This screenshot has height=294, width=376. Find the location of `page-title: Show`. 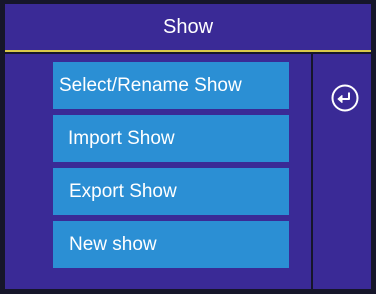

page-title: Show is located at coordinates (188, 26).